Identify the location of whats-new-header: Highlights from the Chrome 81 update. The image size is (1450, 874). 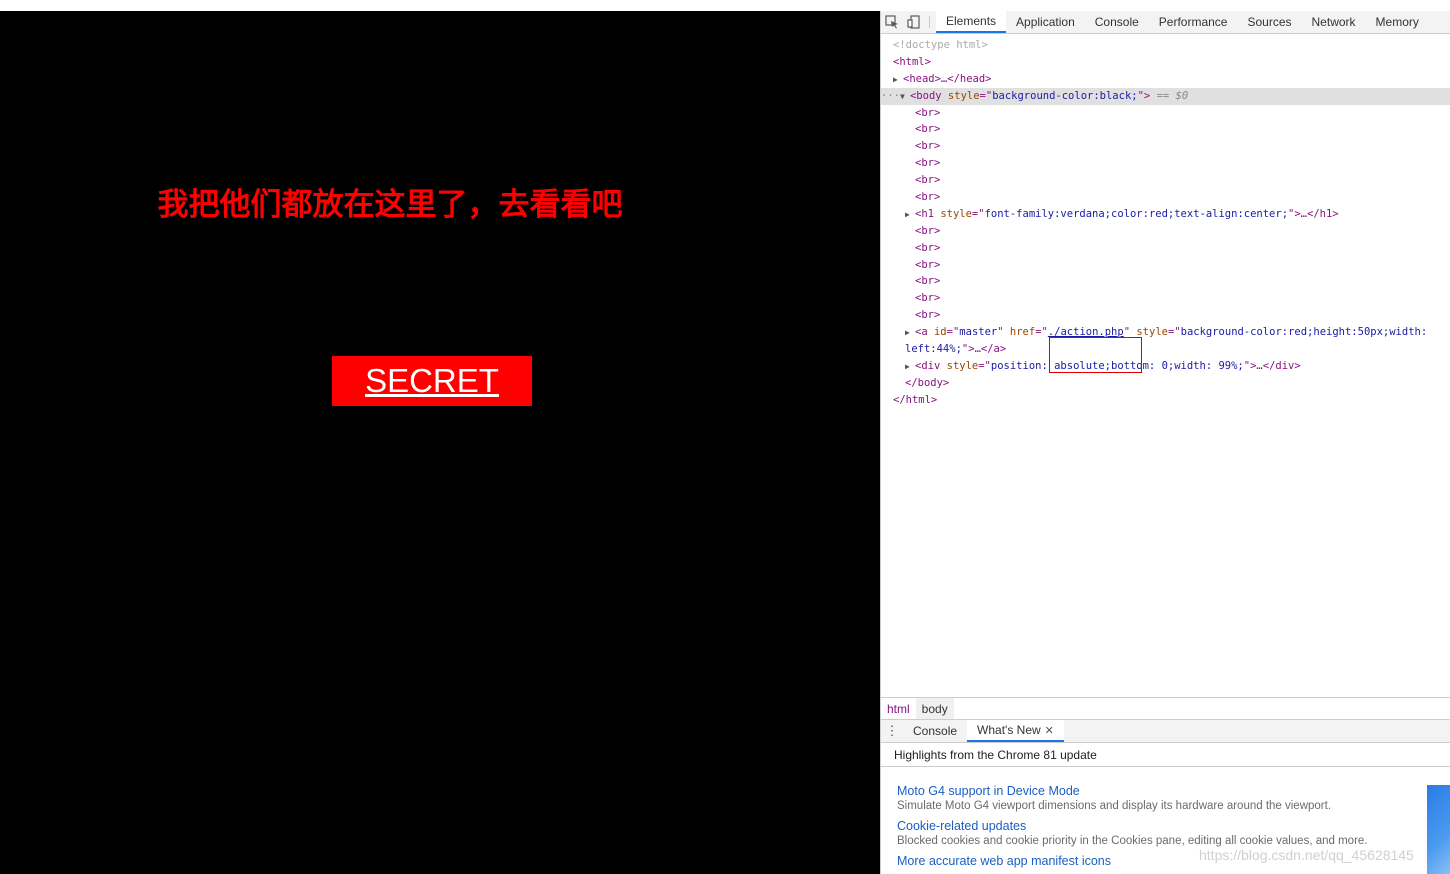
(1165, 755).